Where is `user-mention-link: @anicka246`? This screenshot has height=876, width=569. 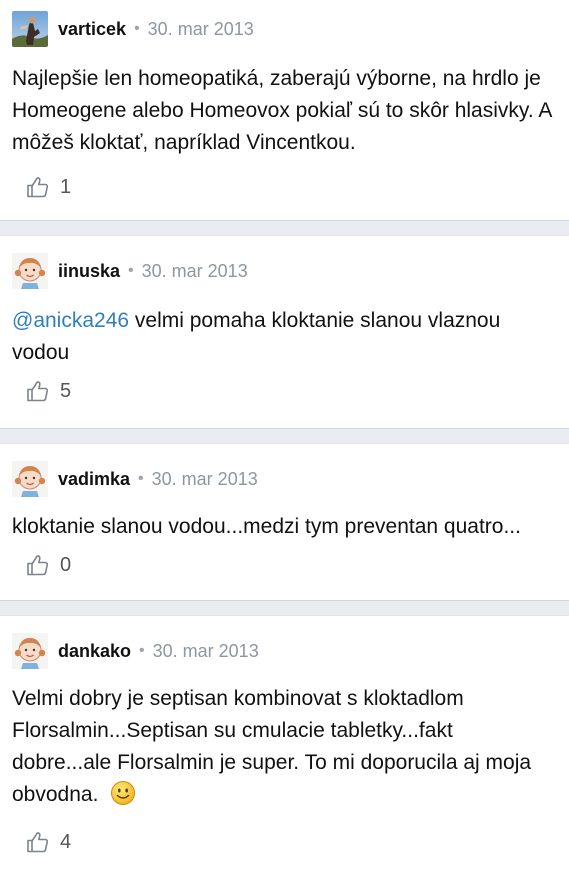
user-mention-link: @anicka246 is located at coordinates (70, 320).